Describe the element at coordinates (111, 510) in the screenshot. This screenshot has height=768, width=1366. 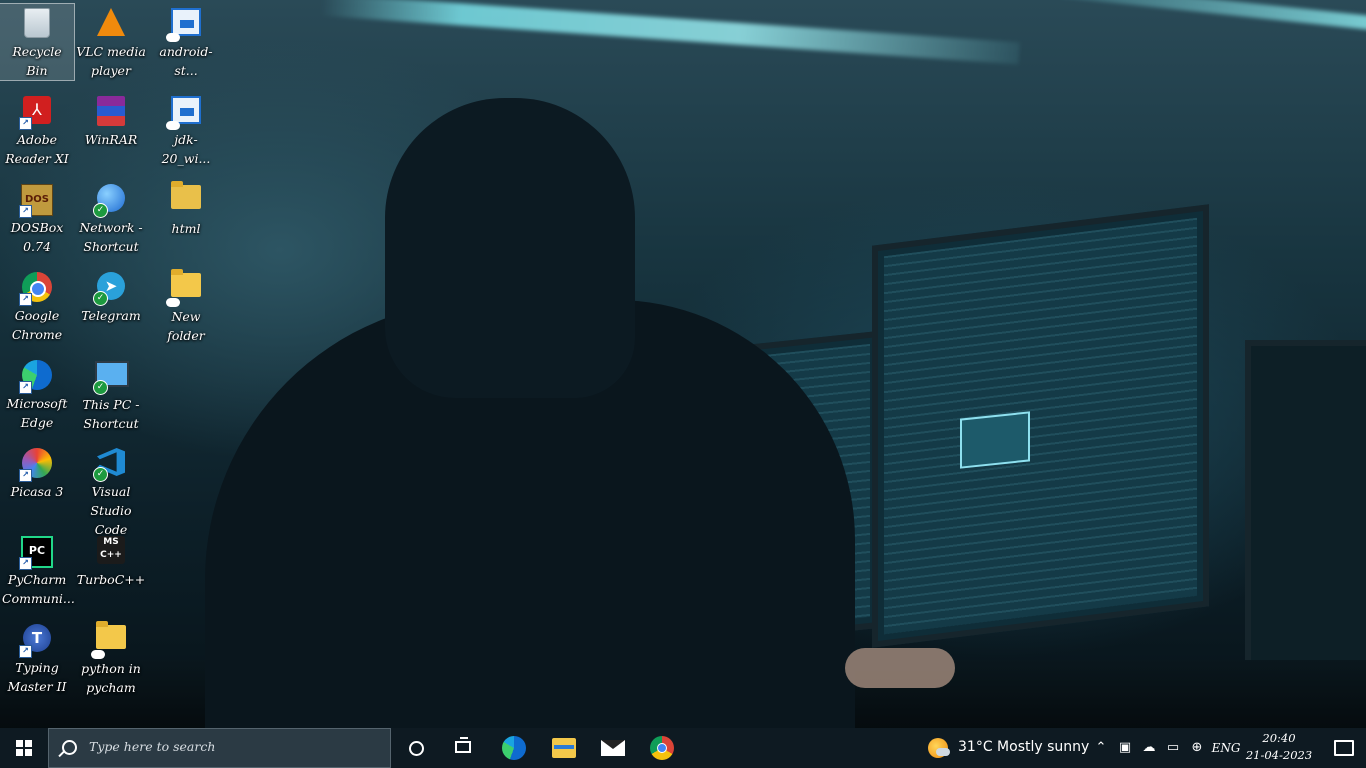
I see `icon-label: Visual Studio Code` at that location.